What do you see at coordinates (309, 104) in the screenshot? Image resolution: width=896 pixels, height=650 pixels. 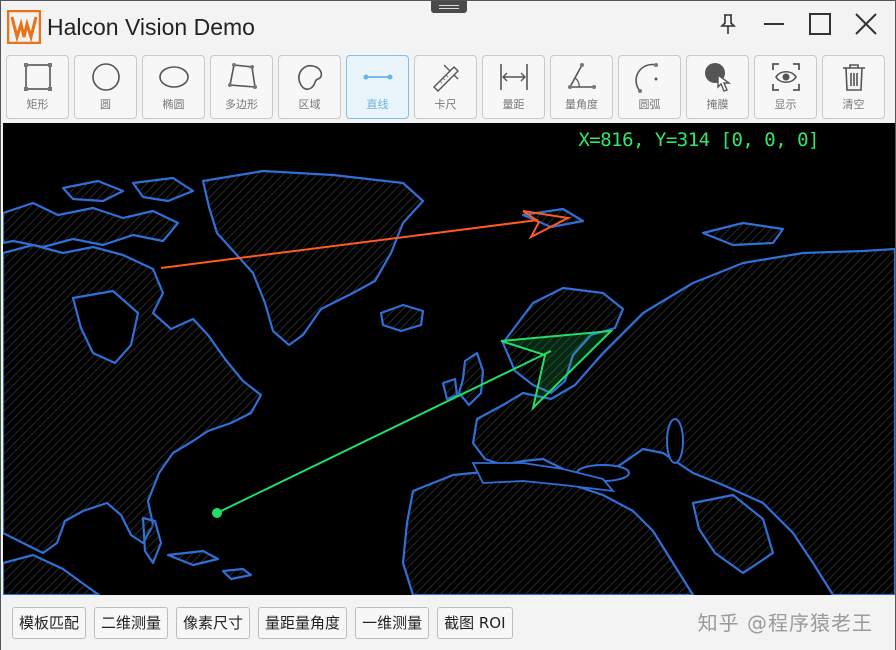 I see `tool-label: 区域` at bounding box center [309, 104].